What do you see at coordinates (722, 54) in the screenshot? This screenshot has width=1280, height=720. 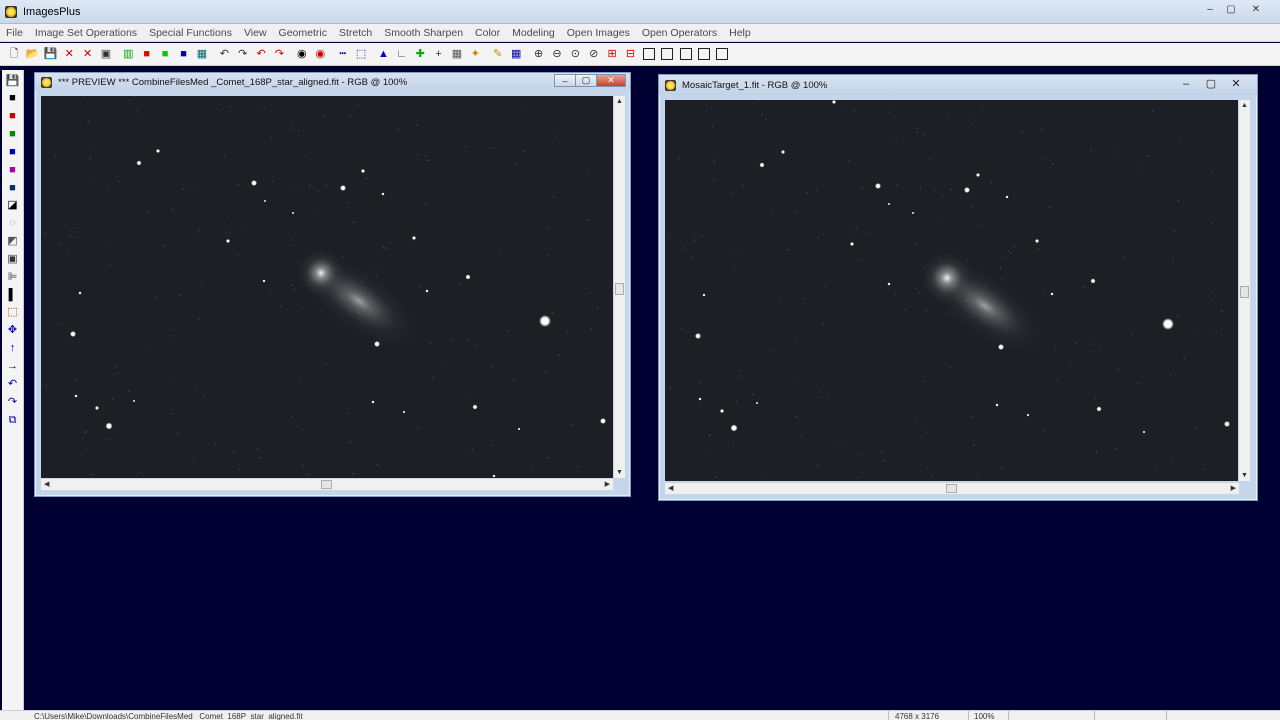 I see `square-5-icon` at bounding box center [722, 54].